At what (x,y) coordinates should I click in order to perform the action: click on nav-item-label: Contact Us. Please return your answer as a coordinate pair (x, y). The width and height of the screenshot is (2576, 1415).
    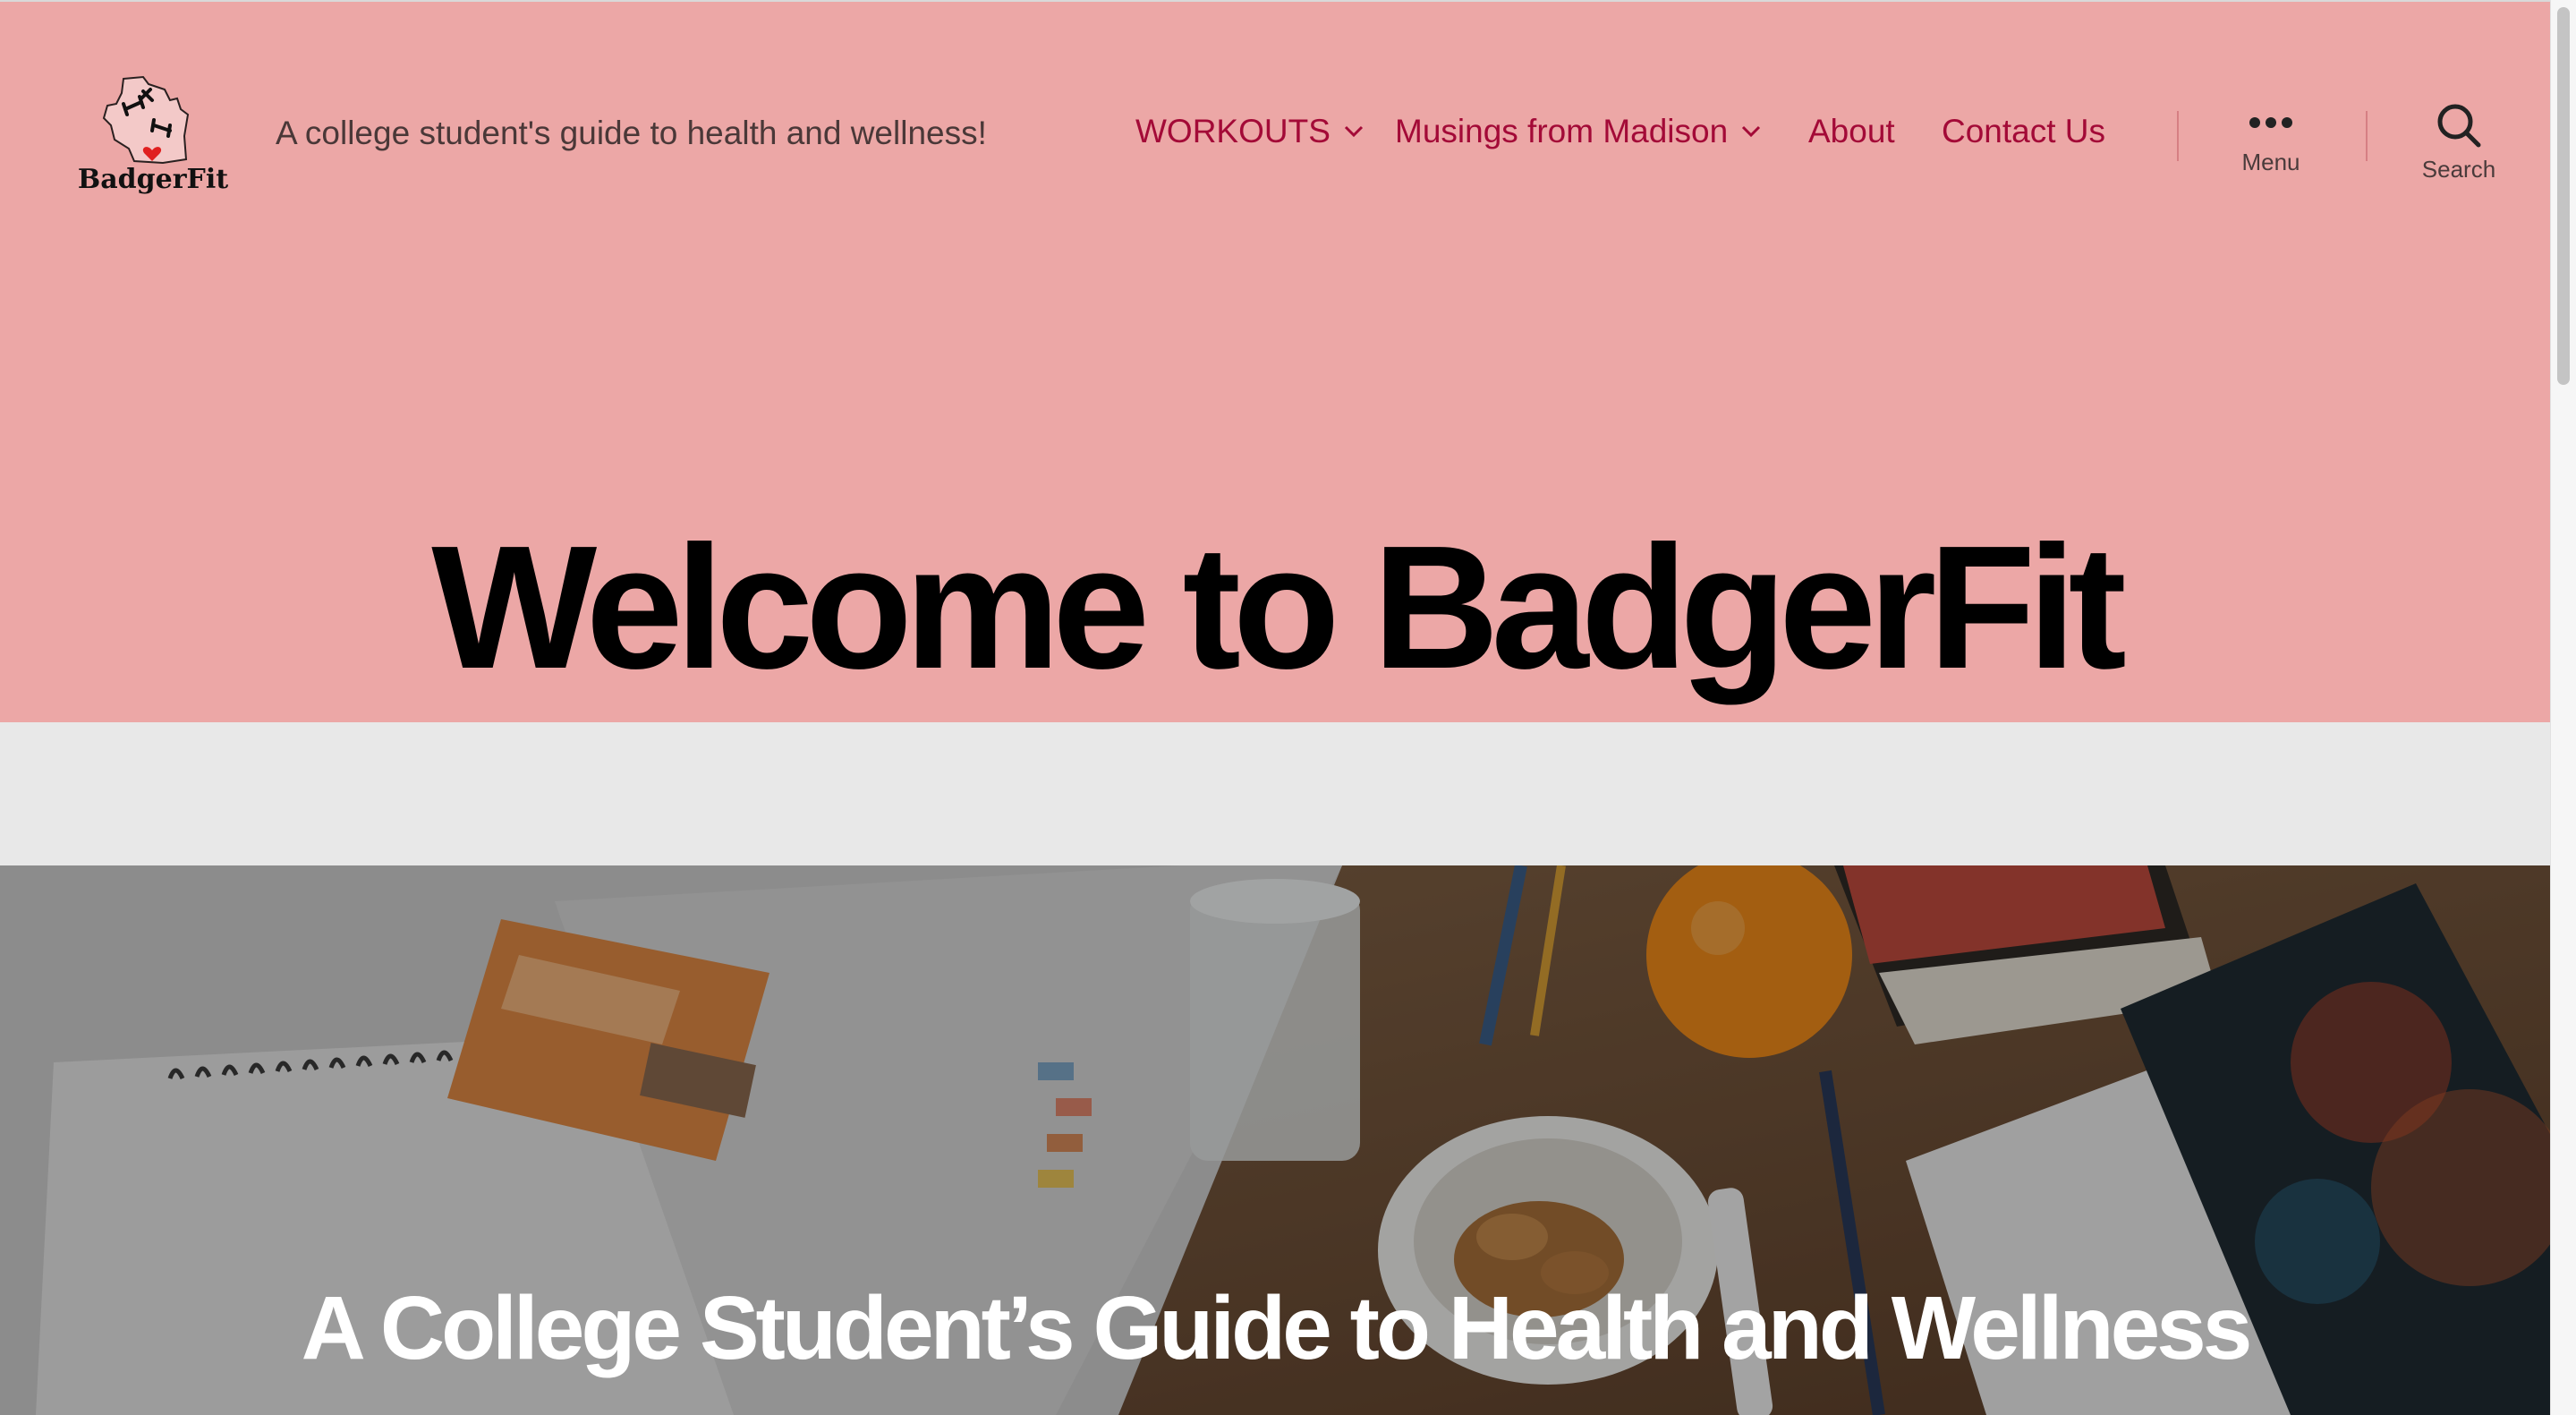
    Looking at the image, I should click on (2024, 131).